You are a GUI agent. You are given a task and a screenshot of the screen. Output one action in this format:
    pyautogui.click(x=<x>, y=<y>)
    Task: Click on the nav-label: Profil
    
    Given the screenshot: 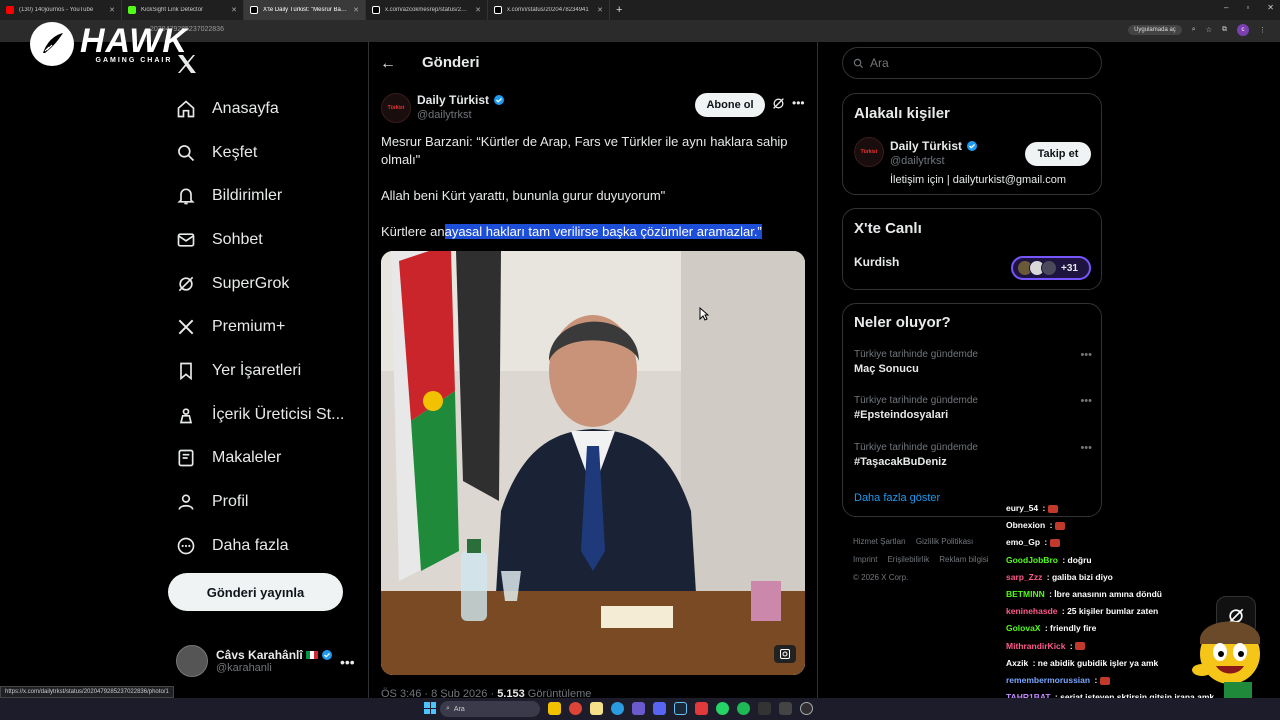 What is the action you would take?
    pyautogui.click(x=230, y=502)
    